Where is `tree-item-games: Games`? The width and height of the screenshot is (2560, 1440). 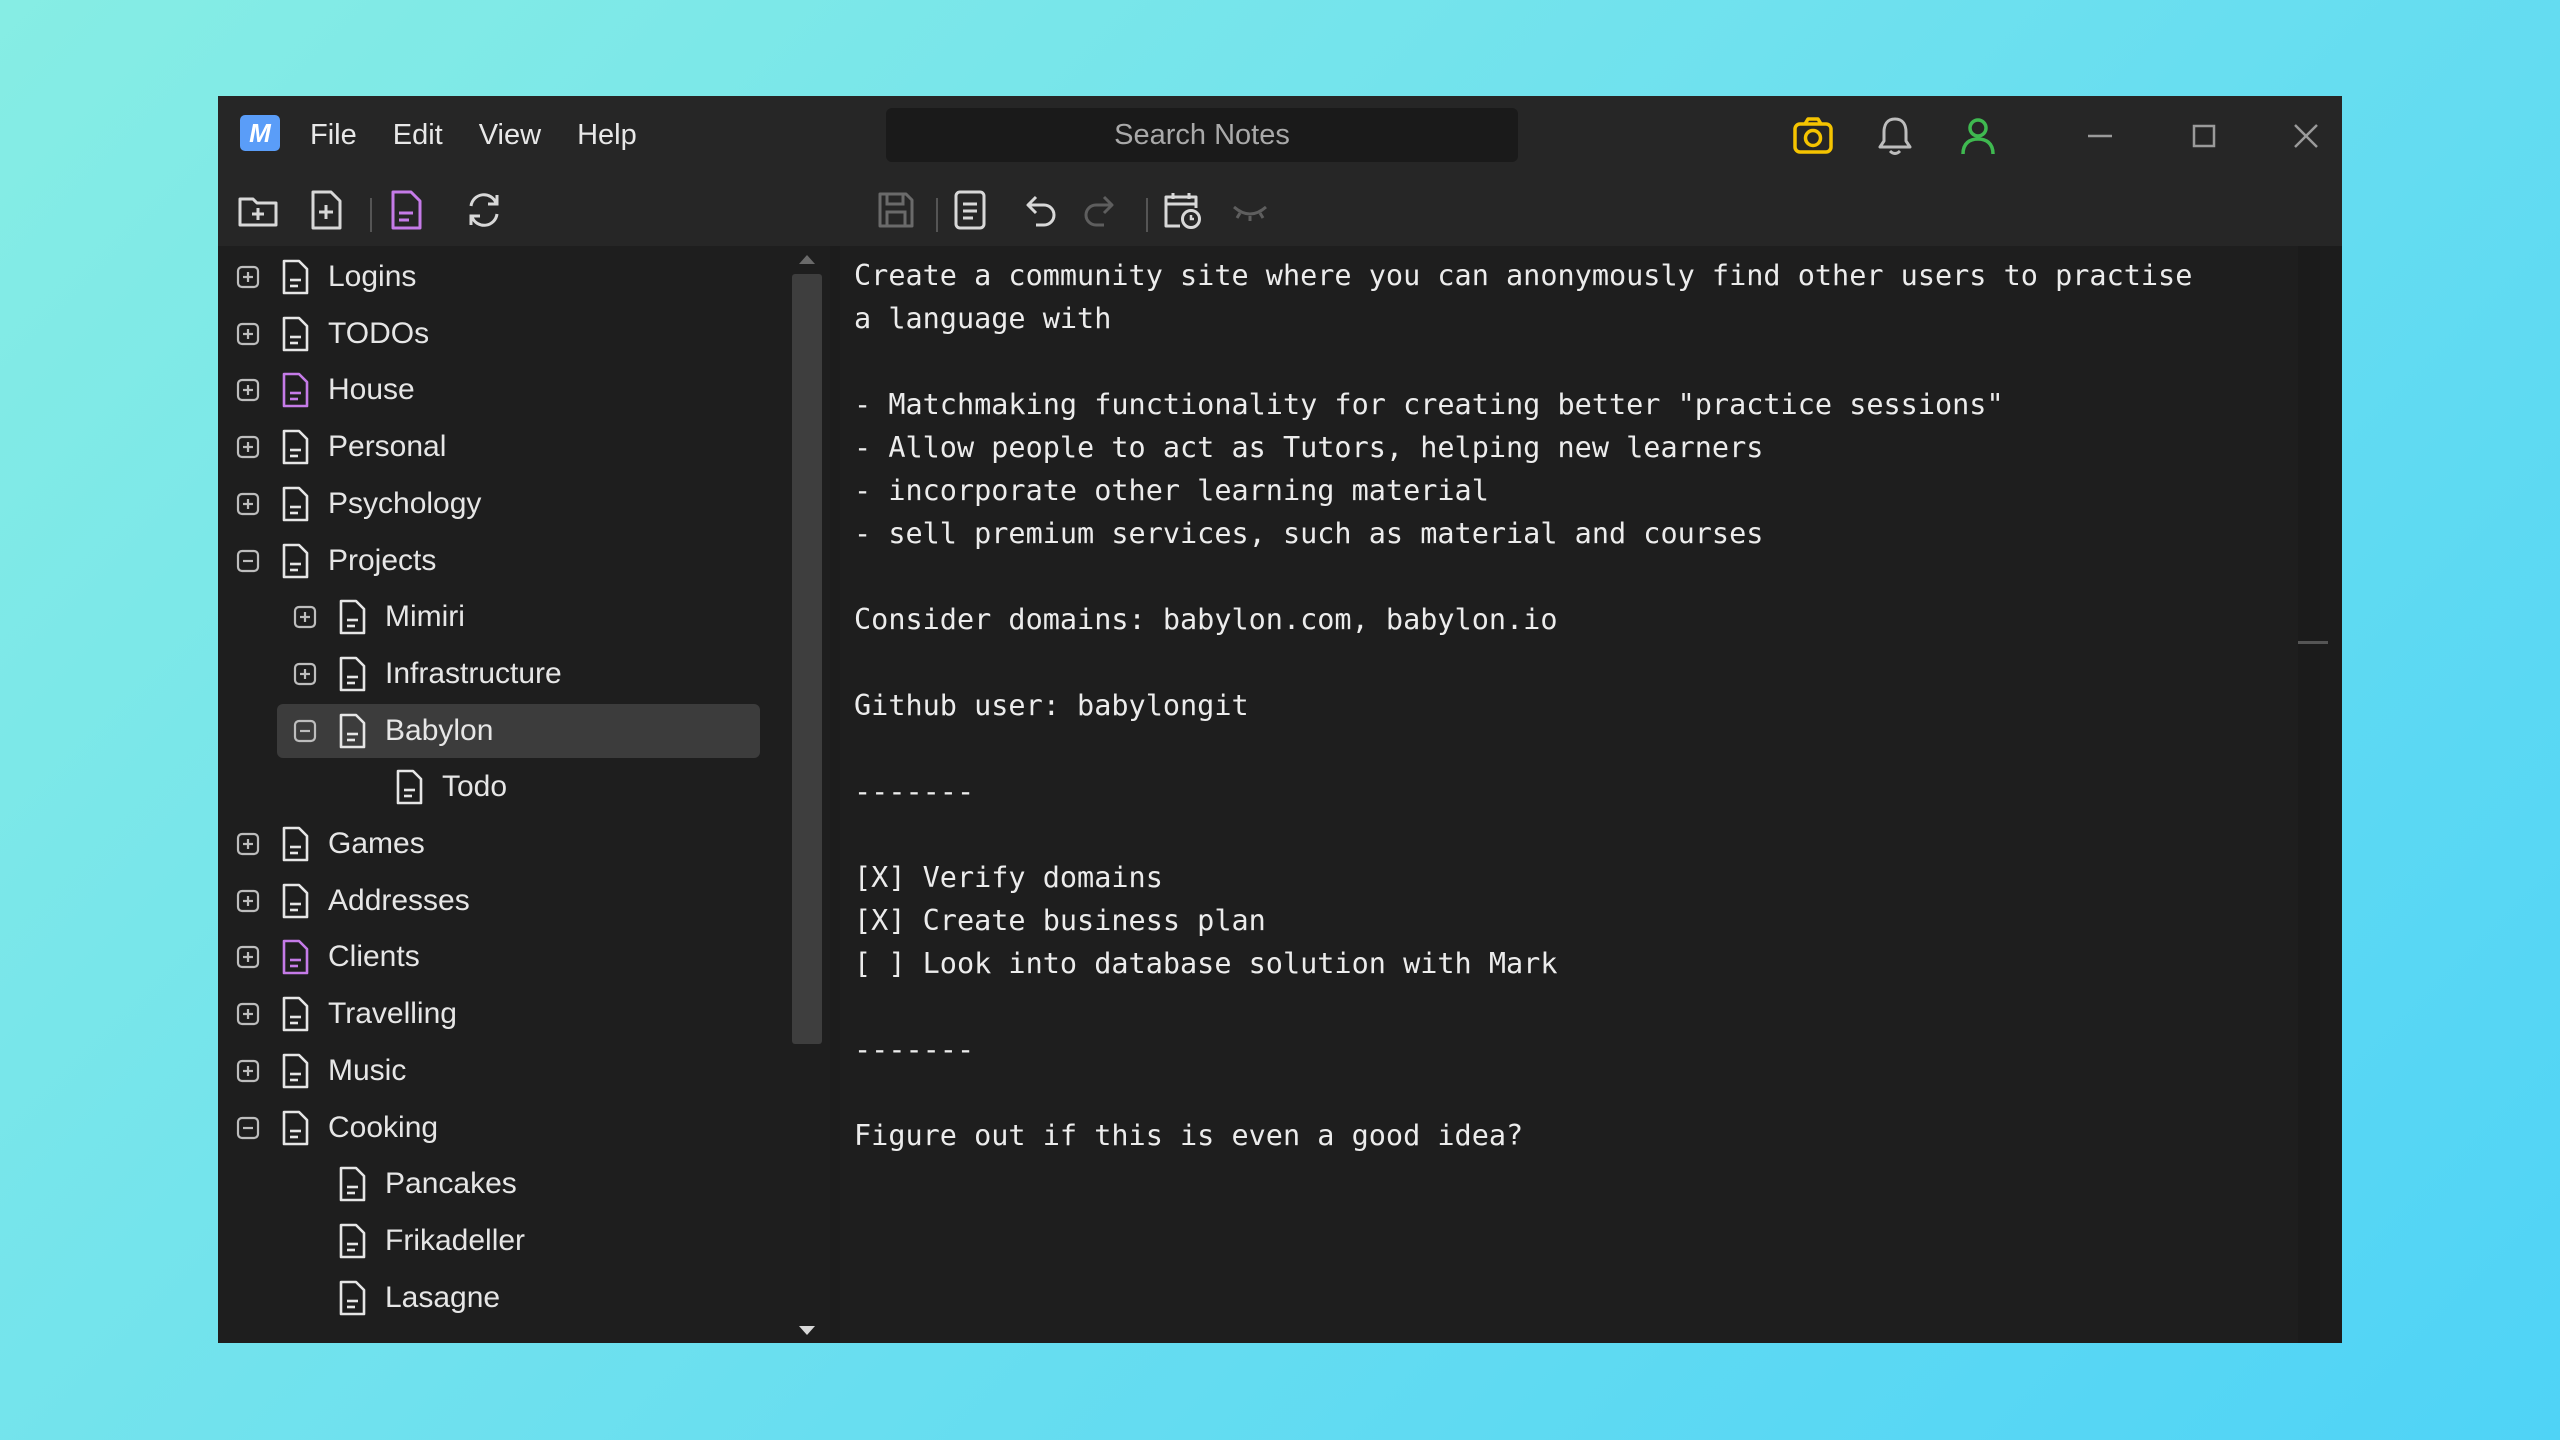 tree-item-games: Games is located at coordinates (330, 844).